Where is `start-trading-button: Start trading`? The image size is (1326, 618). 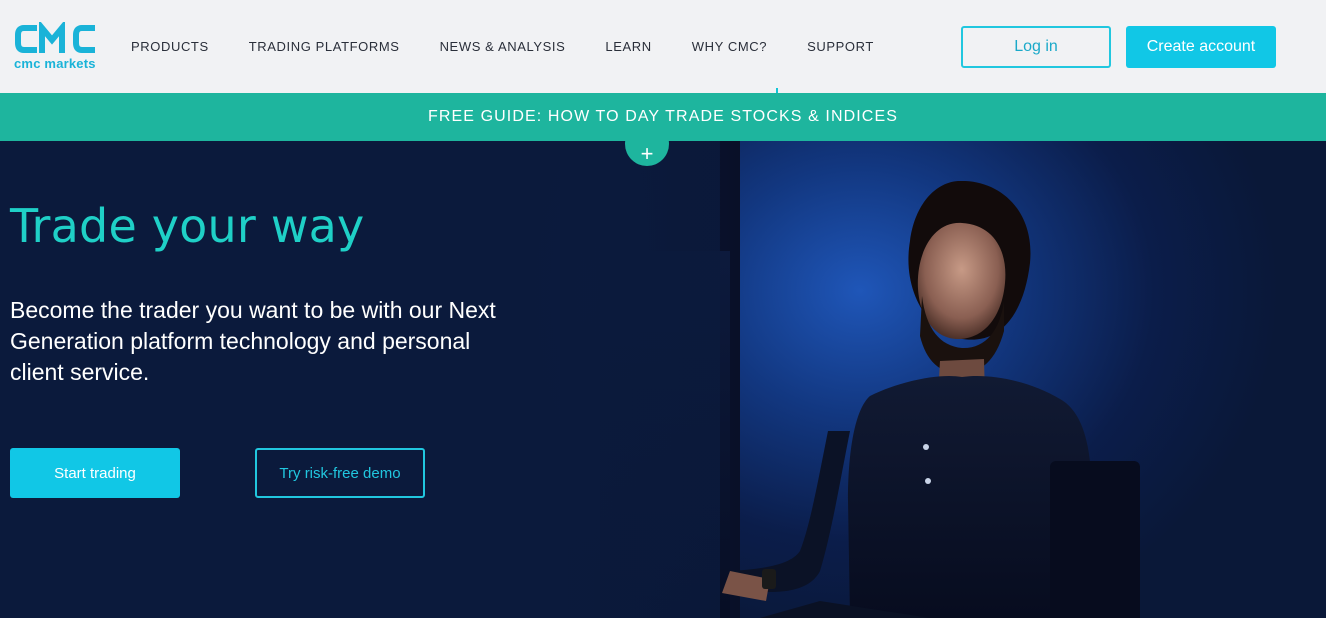
start-trading-button: Start trading is located at coordinates (95, 473).